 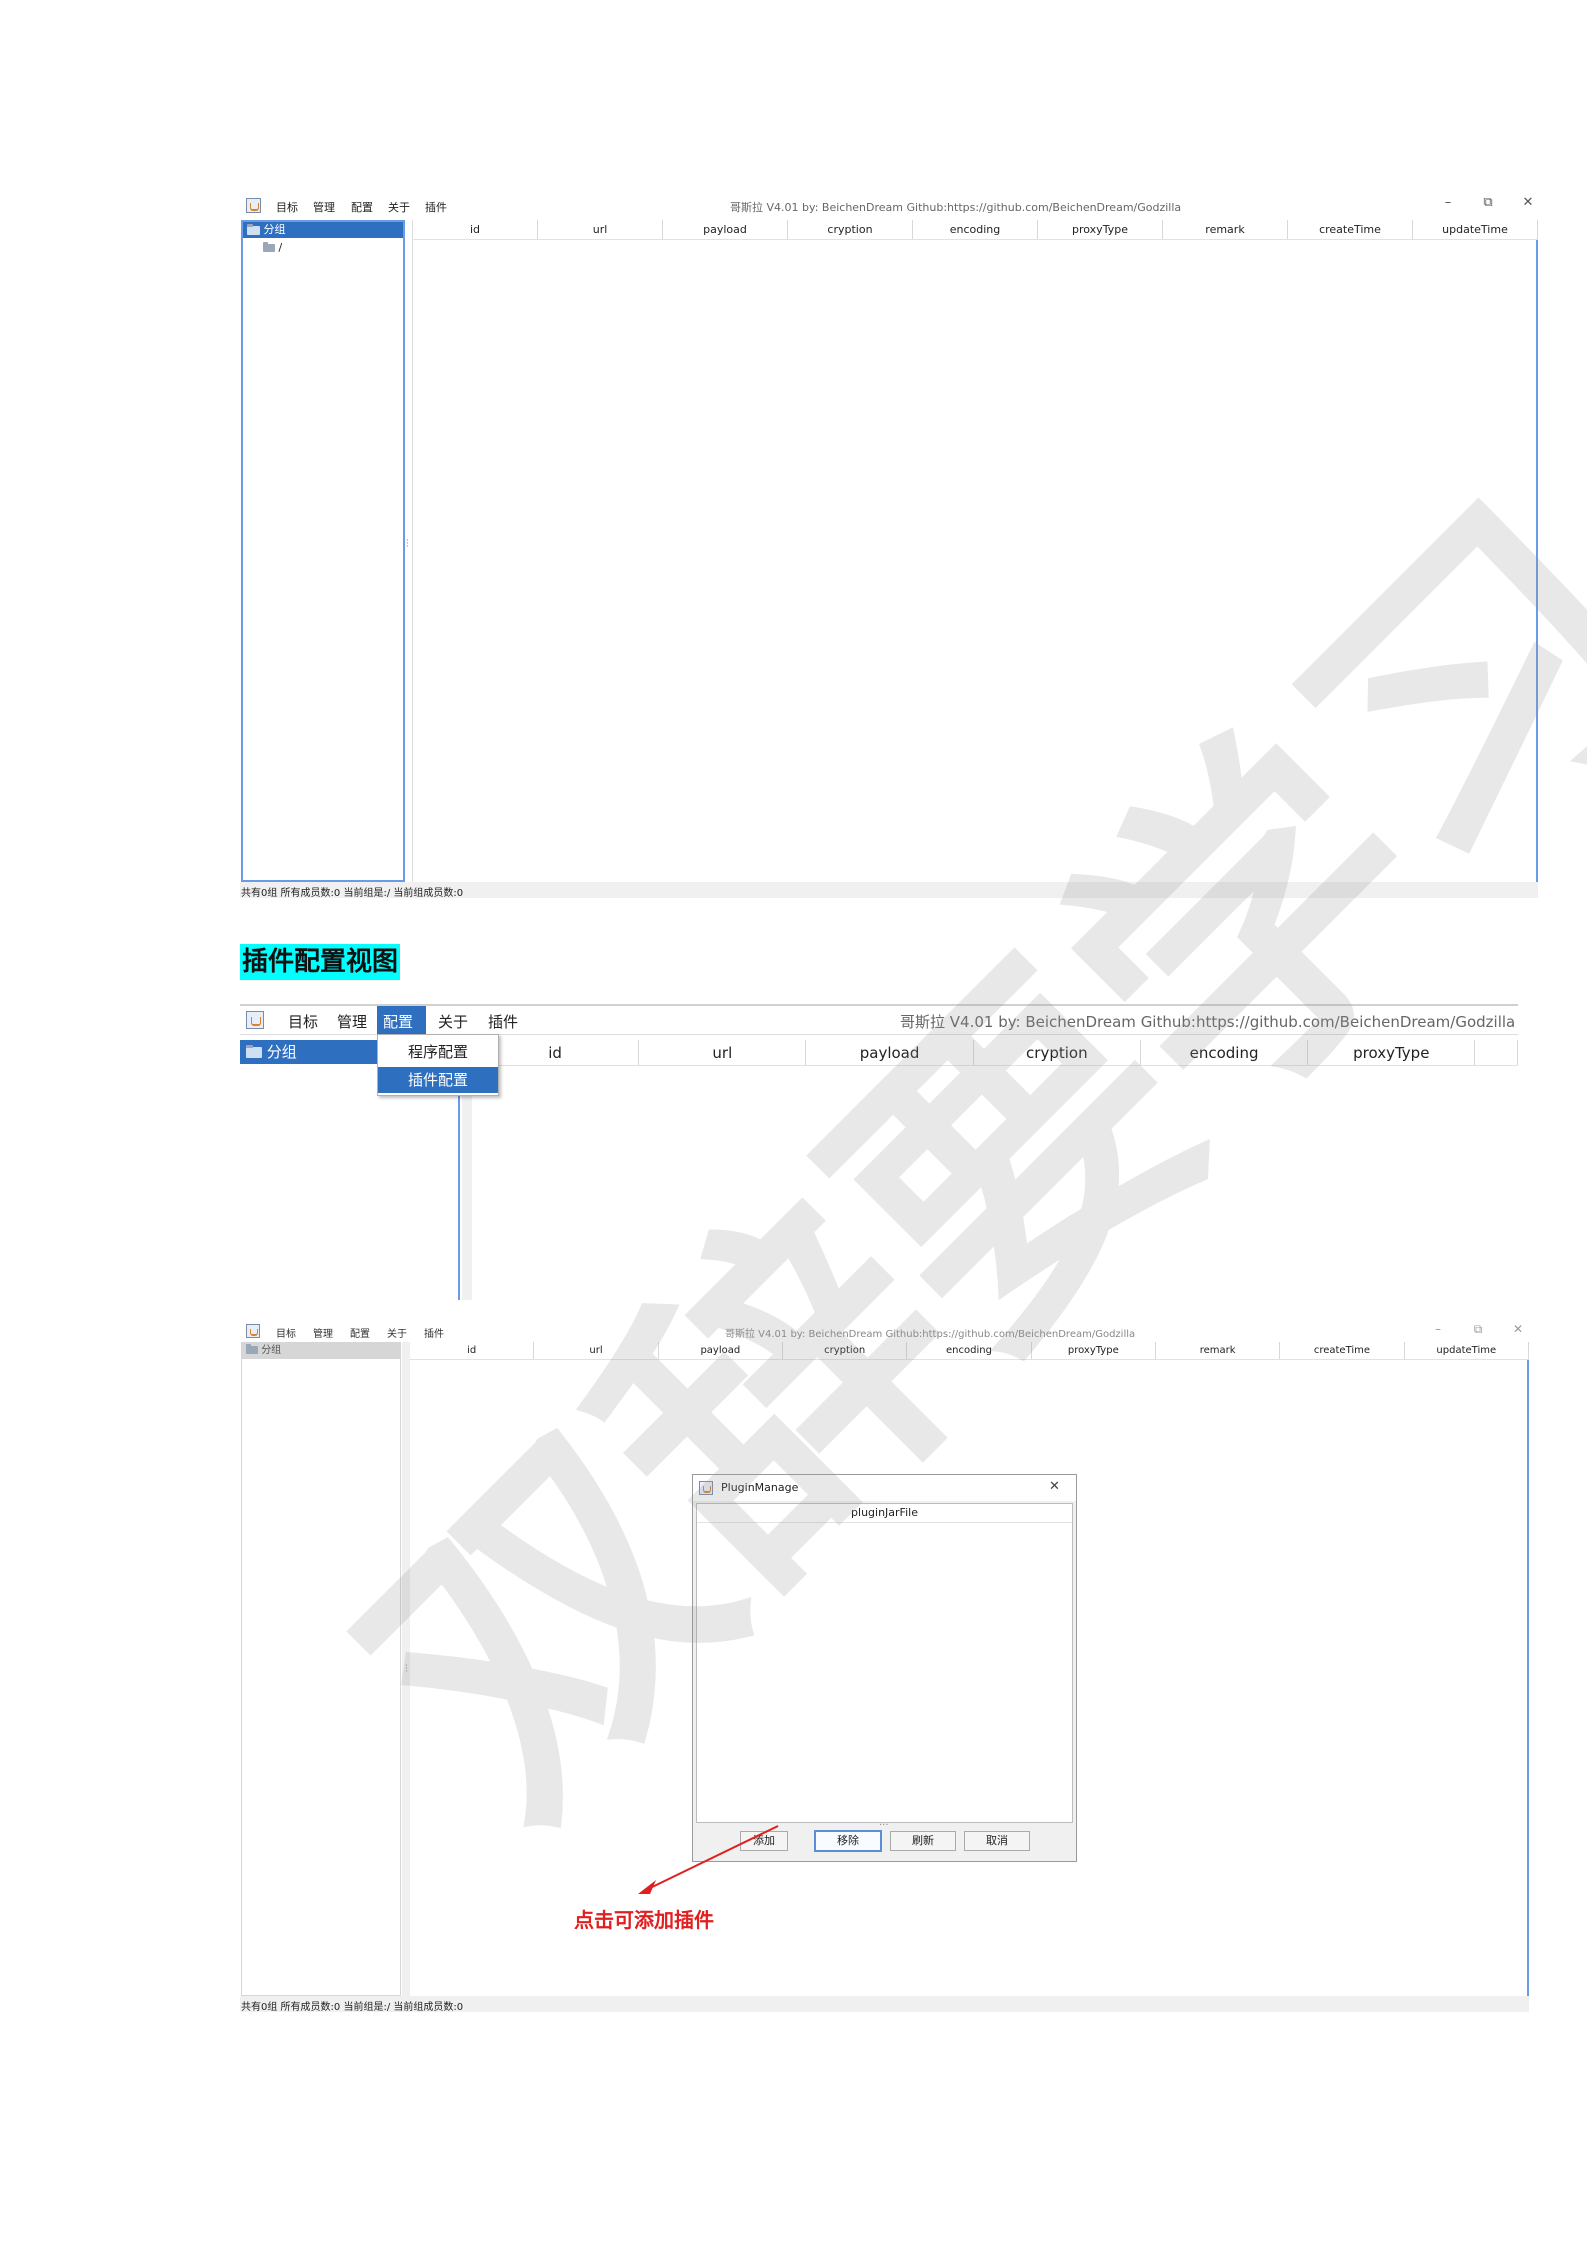 I want to click on plugin-table-header: pluginJarFile, so click(x=884, y=1513).